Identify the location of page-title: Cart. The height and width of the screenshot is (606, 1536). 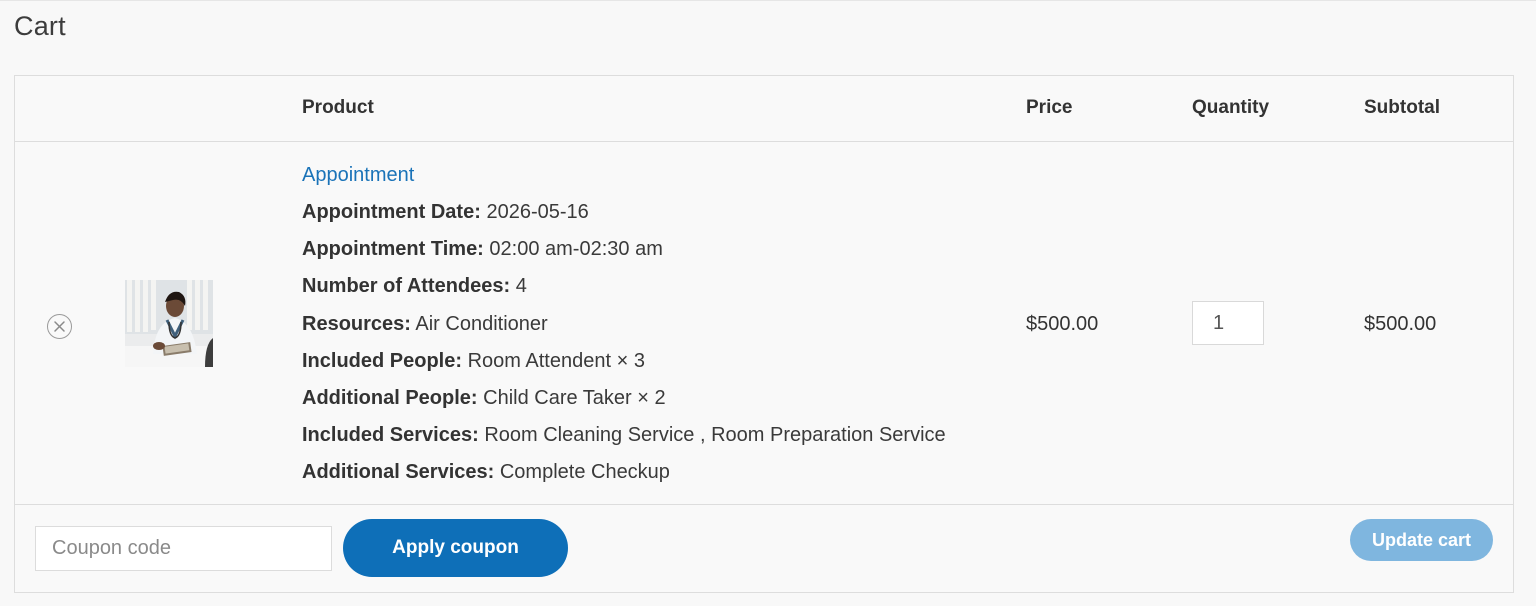
(40, 26).